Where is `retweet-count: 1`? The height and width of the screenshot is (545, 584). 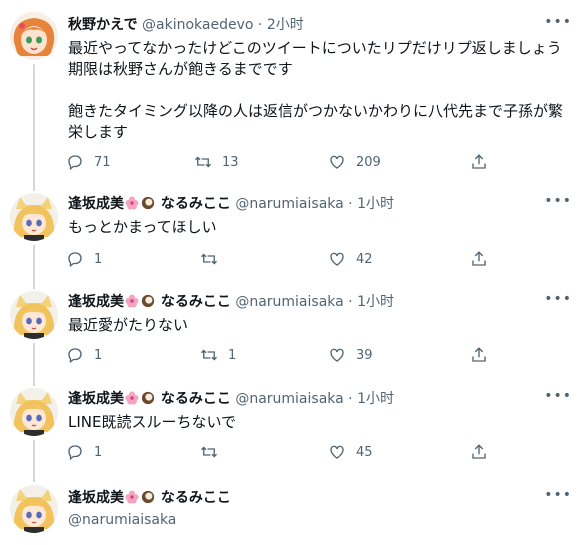 retweet-count: 1 is located at coordinates (232, 355).